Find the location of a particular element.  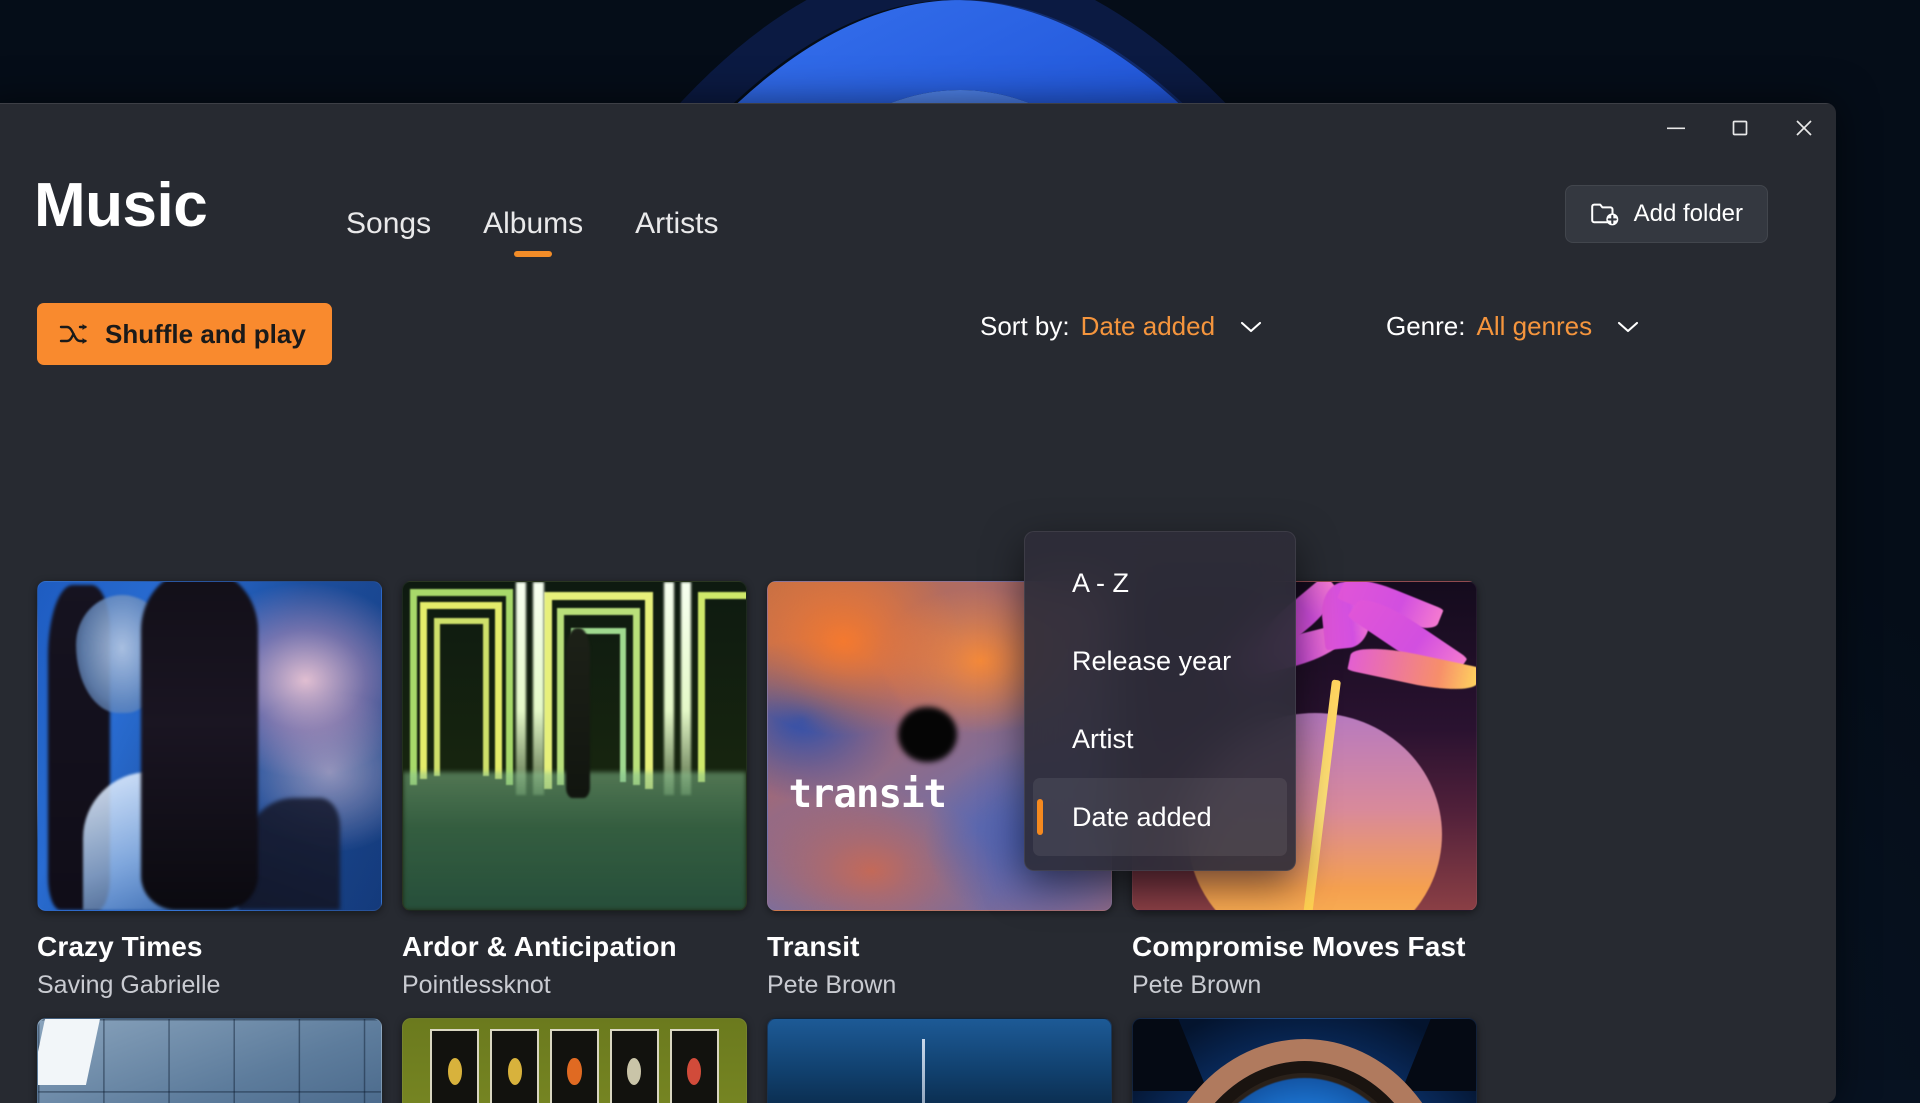

sort-by-value: Date added is located at coordinates (1148, 326).